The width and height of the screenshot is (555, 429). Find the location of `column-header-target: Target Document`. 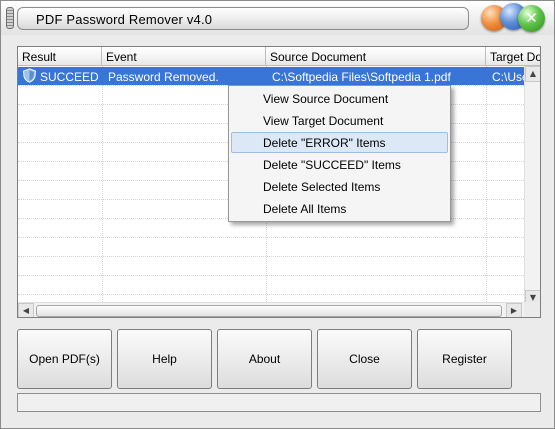

column-header-target: Target Document is located at coordinates (513, 56).